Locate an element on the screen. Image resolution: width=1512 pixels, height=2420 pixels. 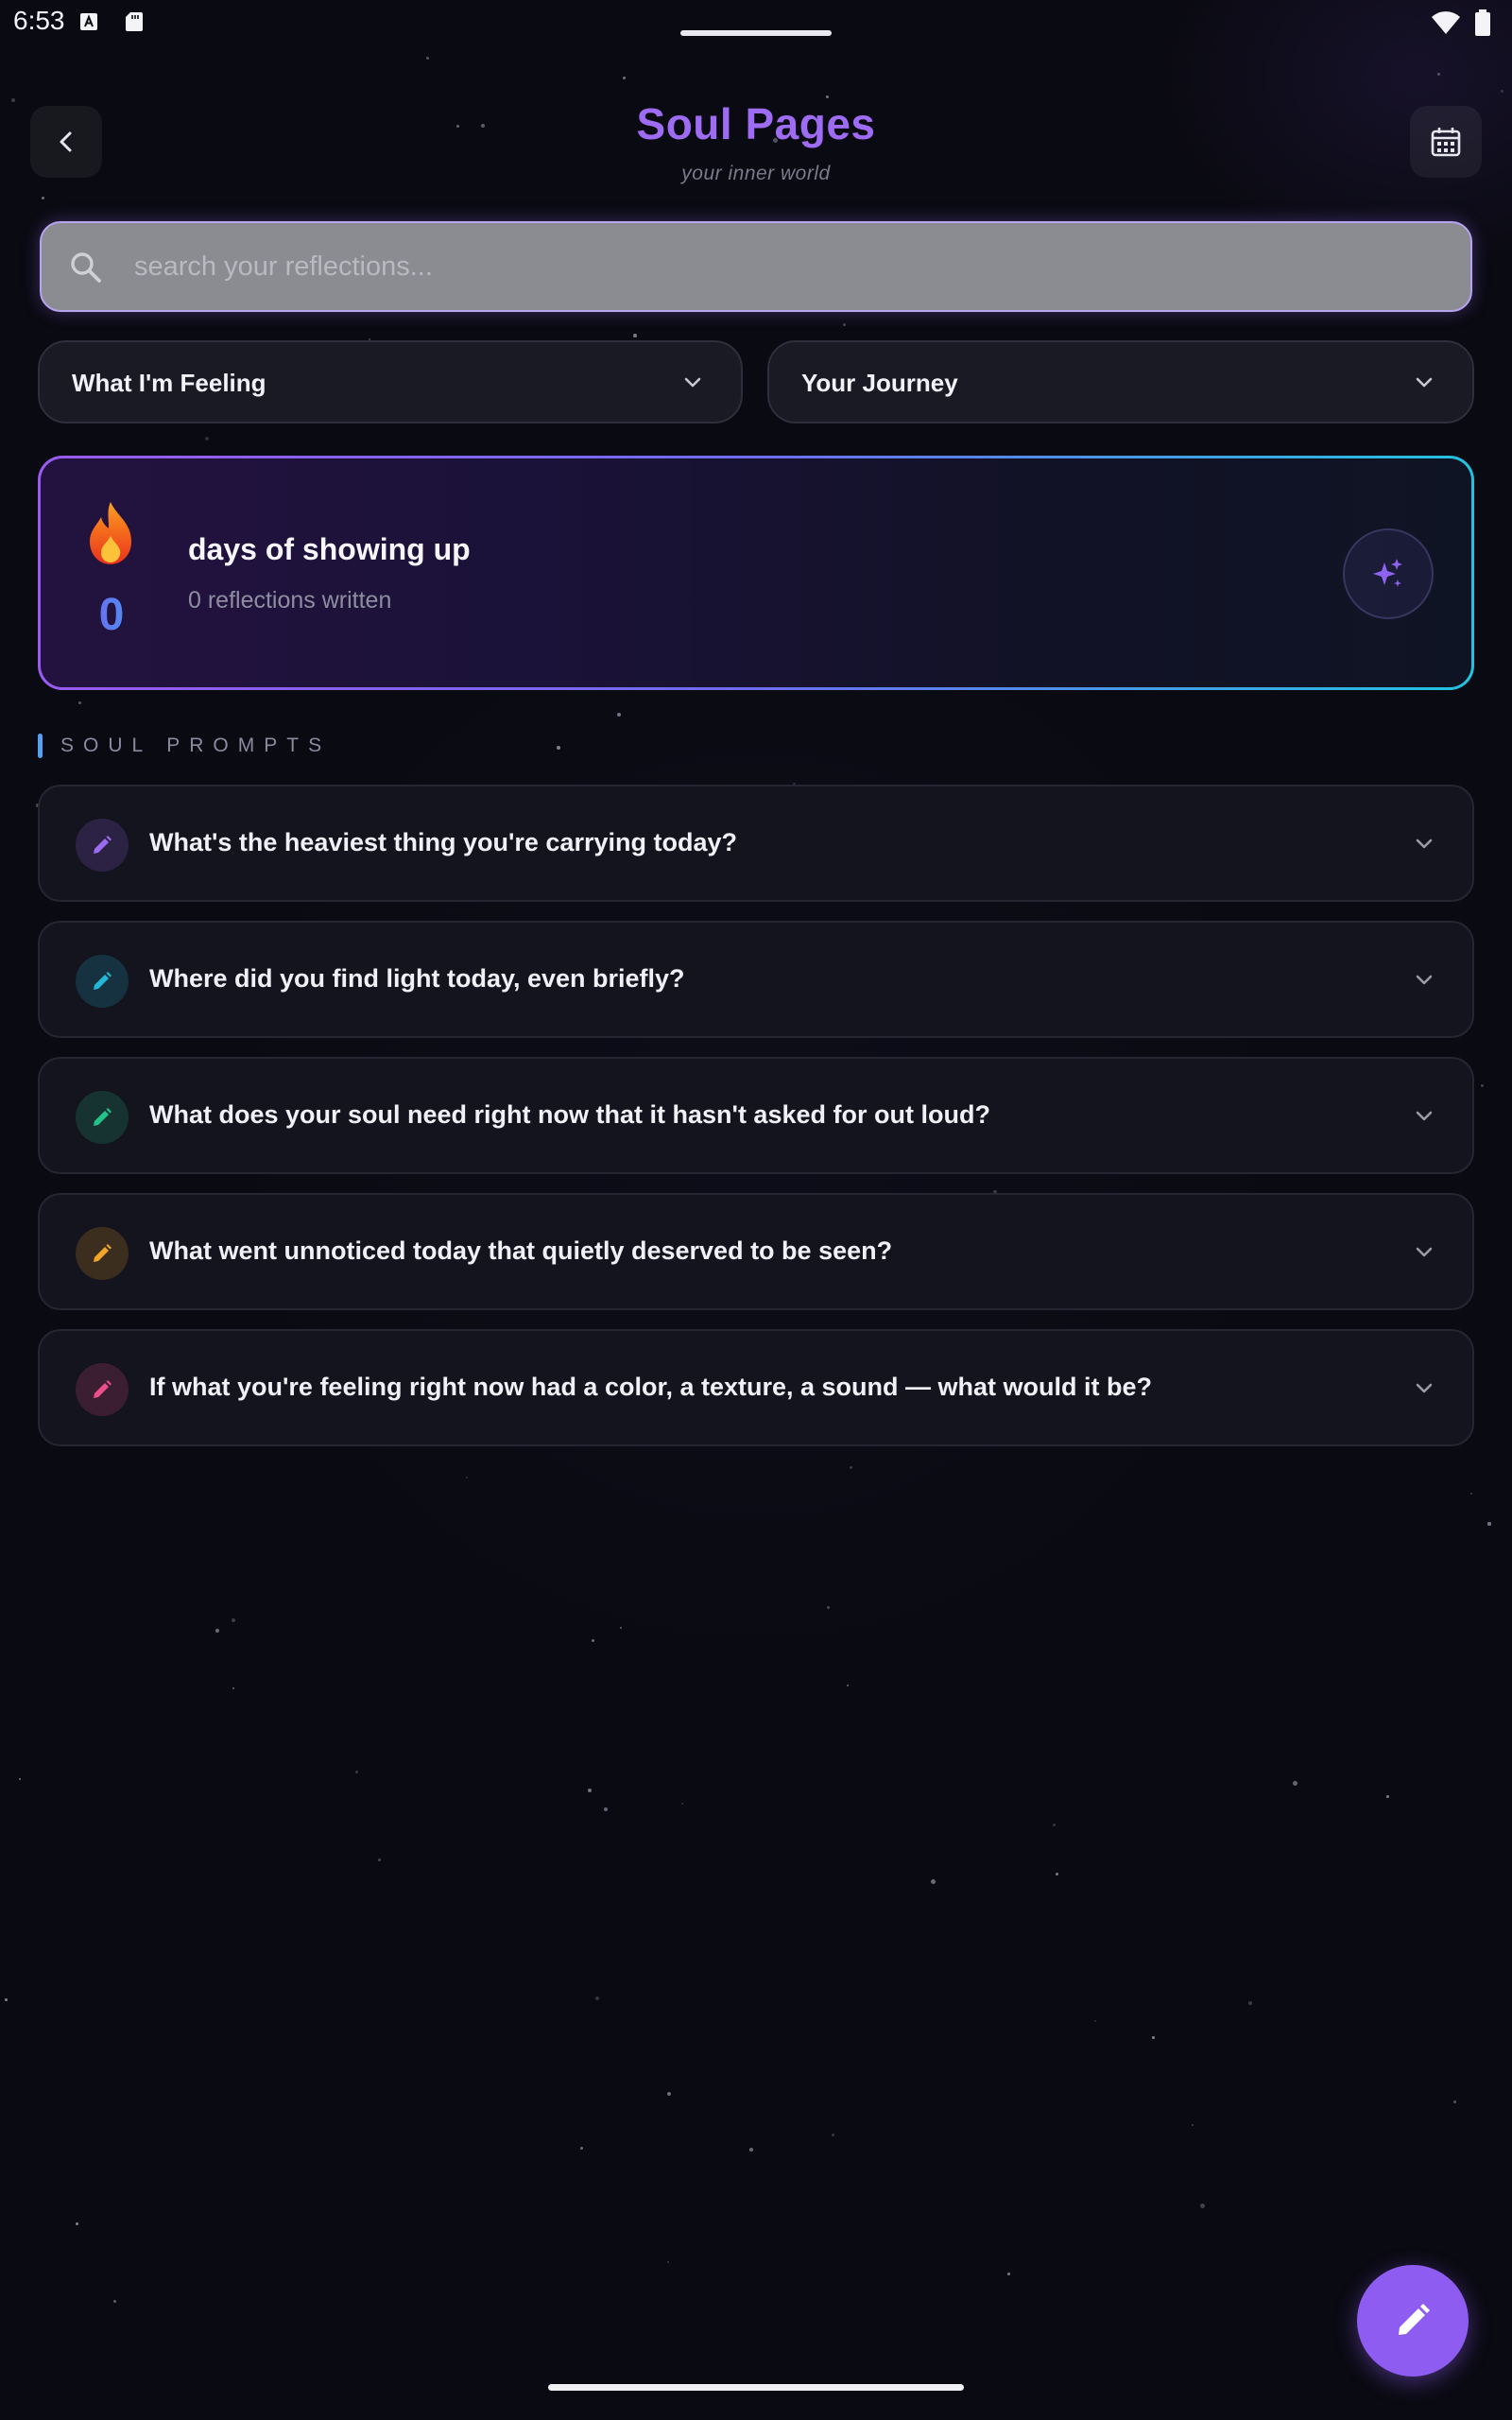
section-accent-bar is located at coordinates (40, 746).